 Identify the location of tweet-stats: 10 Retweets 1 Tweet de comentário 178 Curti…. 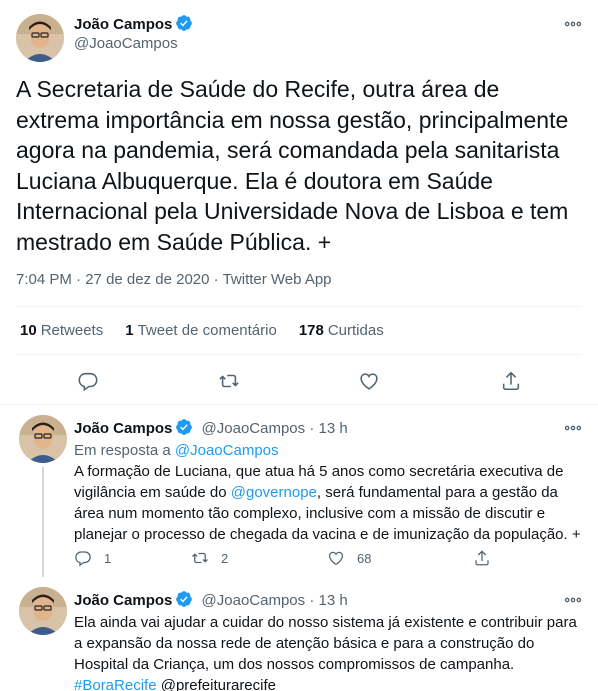
(202, 330).